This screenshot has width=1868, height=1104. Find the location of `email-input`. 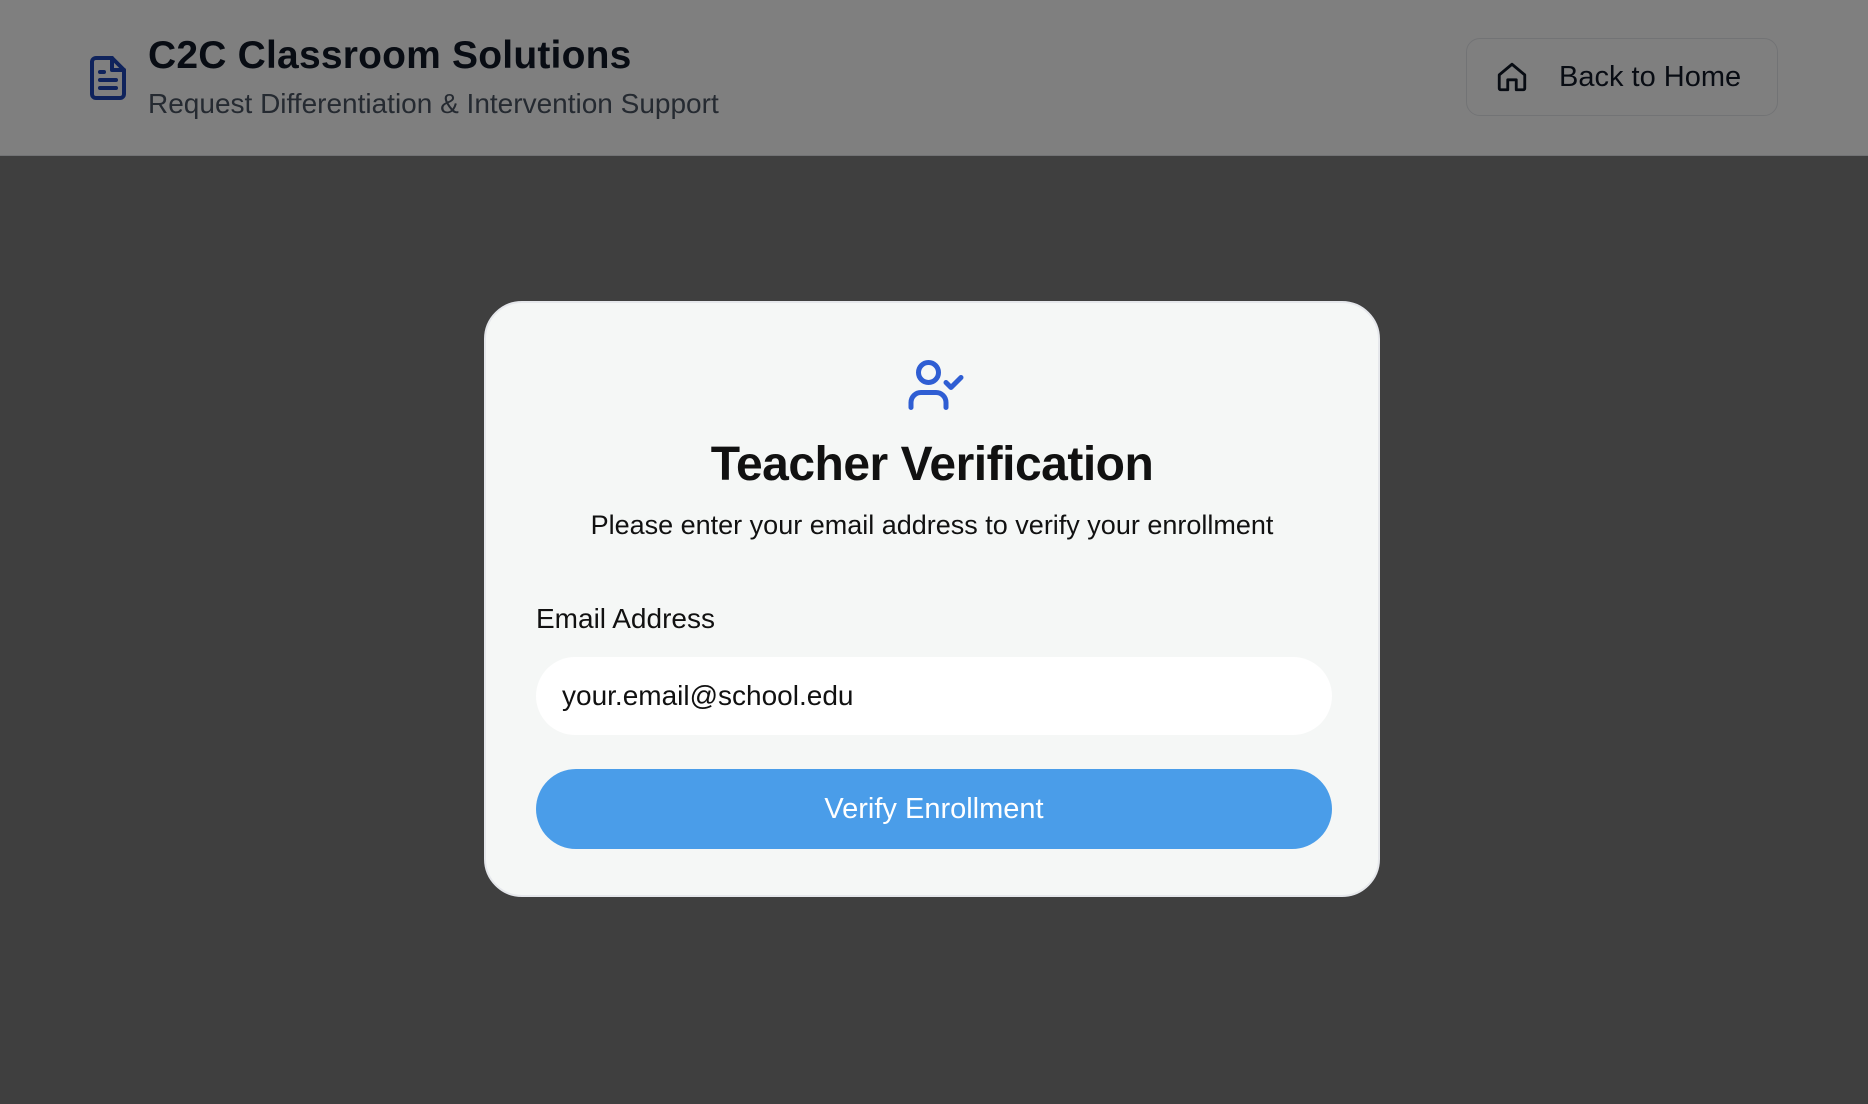

email-input is located at coordinates (934, 696).